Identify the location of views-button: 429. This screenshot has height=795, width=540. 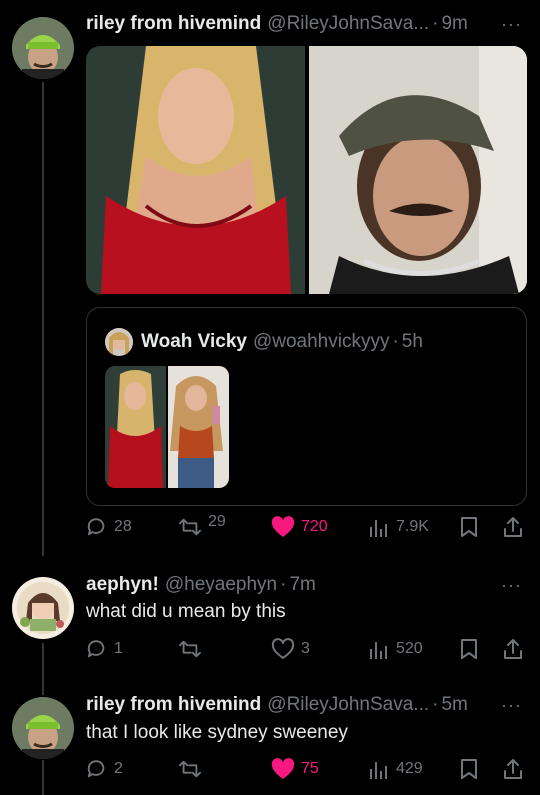
(395, 769).